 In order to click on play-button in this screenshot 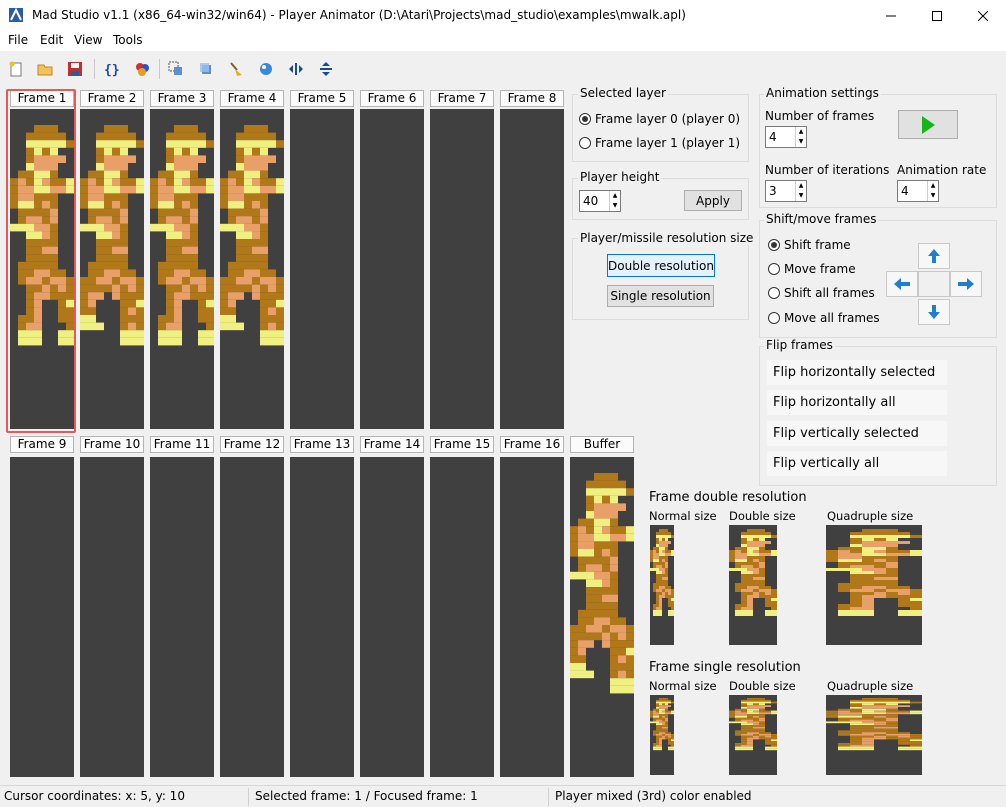, I will do `click(928, 124)`.